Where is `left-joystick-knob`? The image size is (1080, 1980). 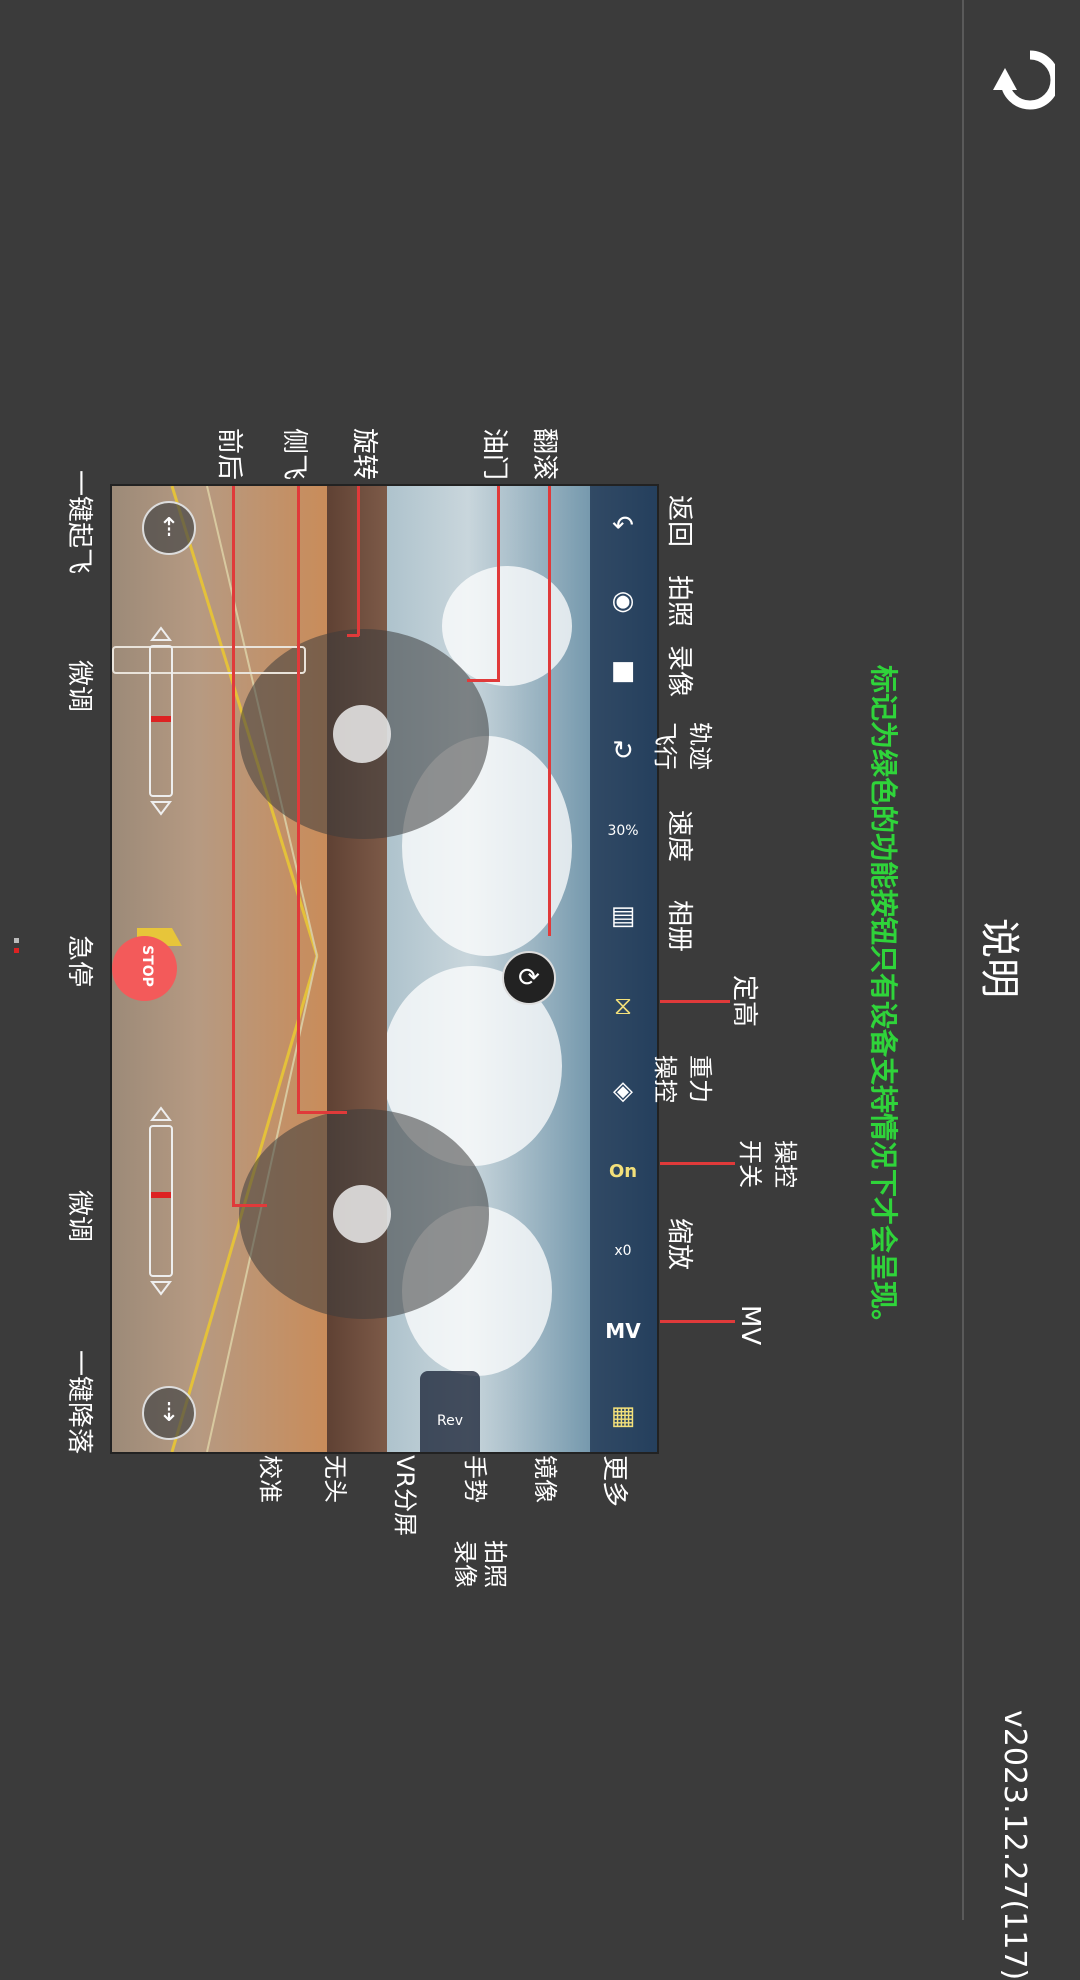
left-joystick-knob is located at coordinates (362, 734).